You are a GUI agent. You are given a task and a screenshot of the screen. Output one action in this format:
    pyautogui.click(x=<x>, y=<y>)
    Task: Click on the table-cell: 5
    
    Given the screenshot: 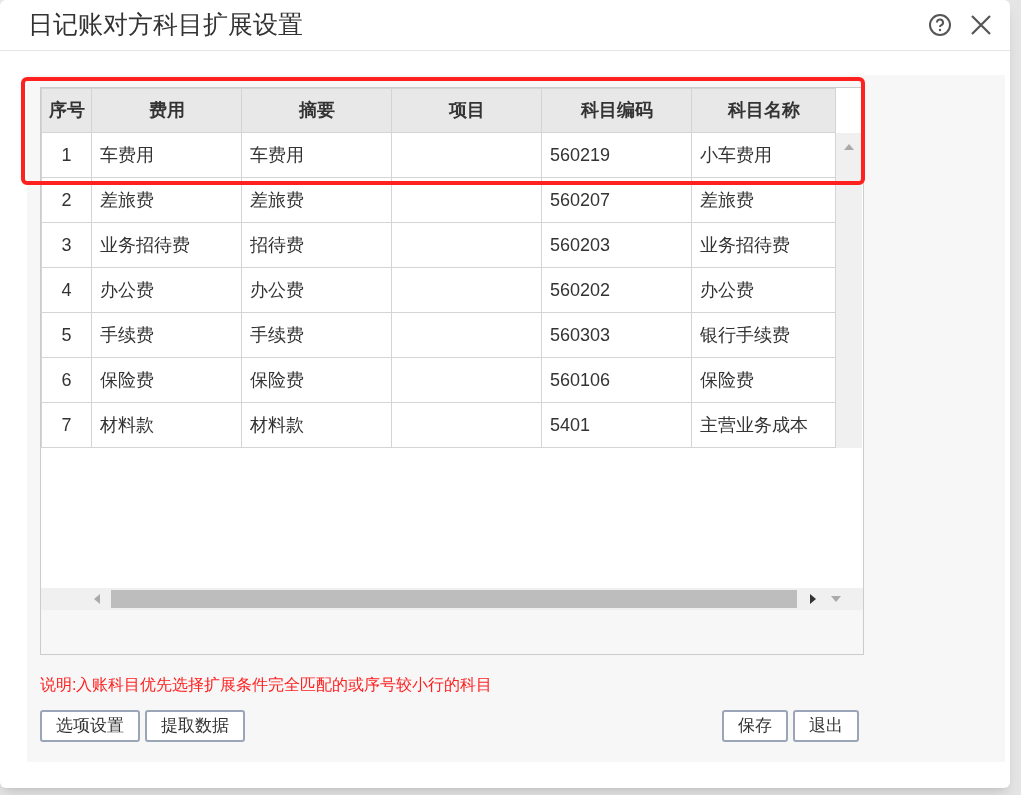 What is the action you would take?
    pyautogui.click(x=66, y=335)
    